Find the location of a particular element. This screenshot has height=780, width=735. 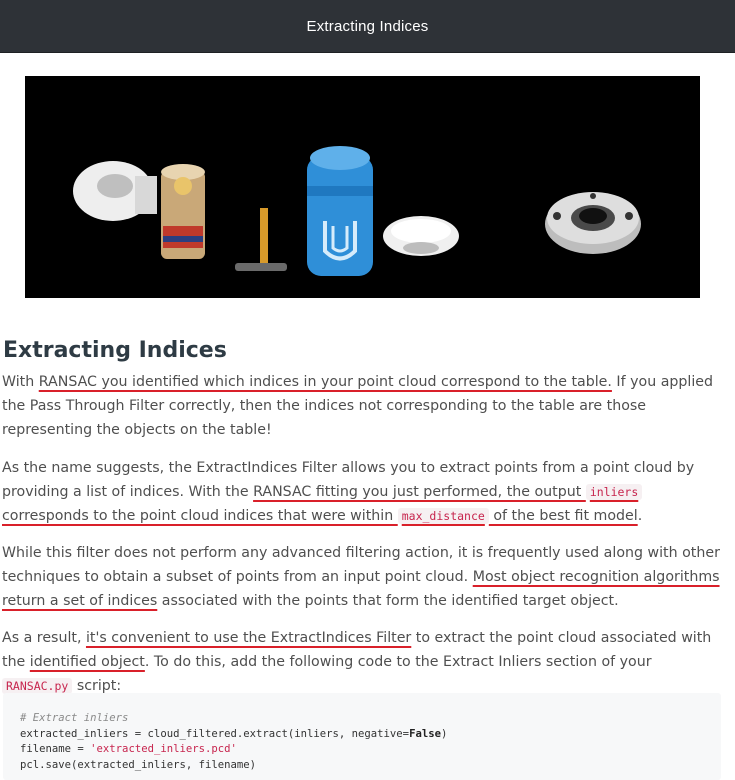

text-span: As a result, is located at coordinates (44, 638).